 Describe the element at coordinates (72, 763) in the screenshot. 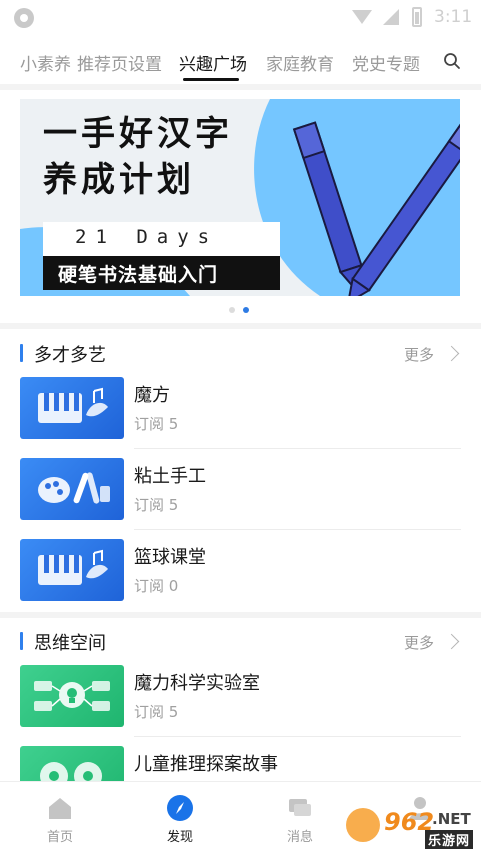

I see `gears-icon` at that location.